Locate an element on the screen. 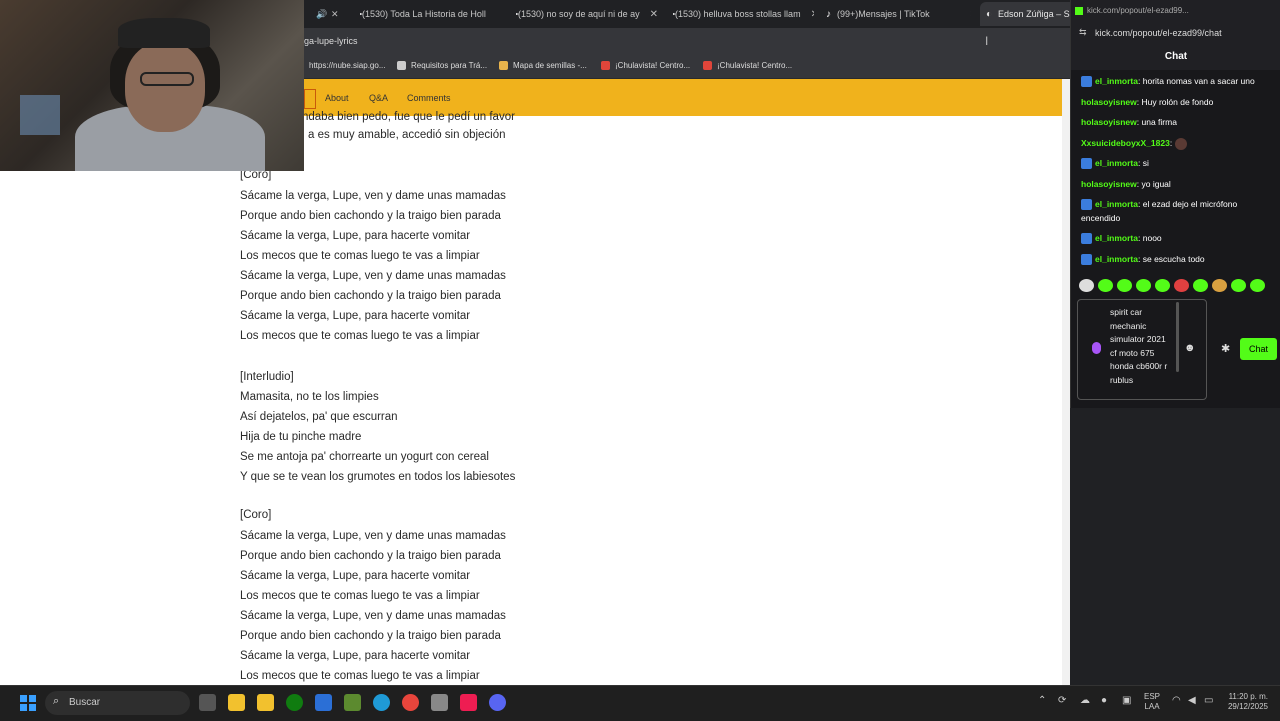  chat-text: Huy rolón de fondo is located at coordinates (1177, 102).